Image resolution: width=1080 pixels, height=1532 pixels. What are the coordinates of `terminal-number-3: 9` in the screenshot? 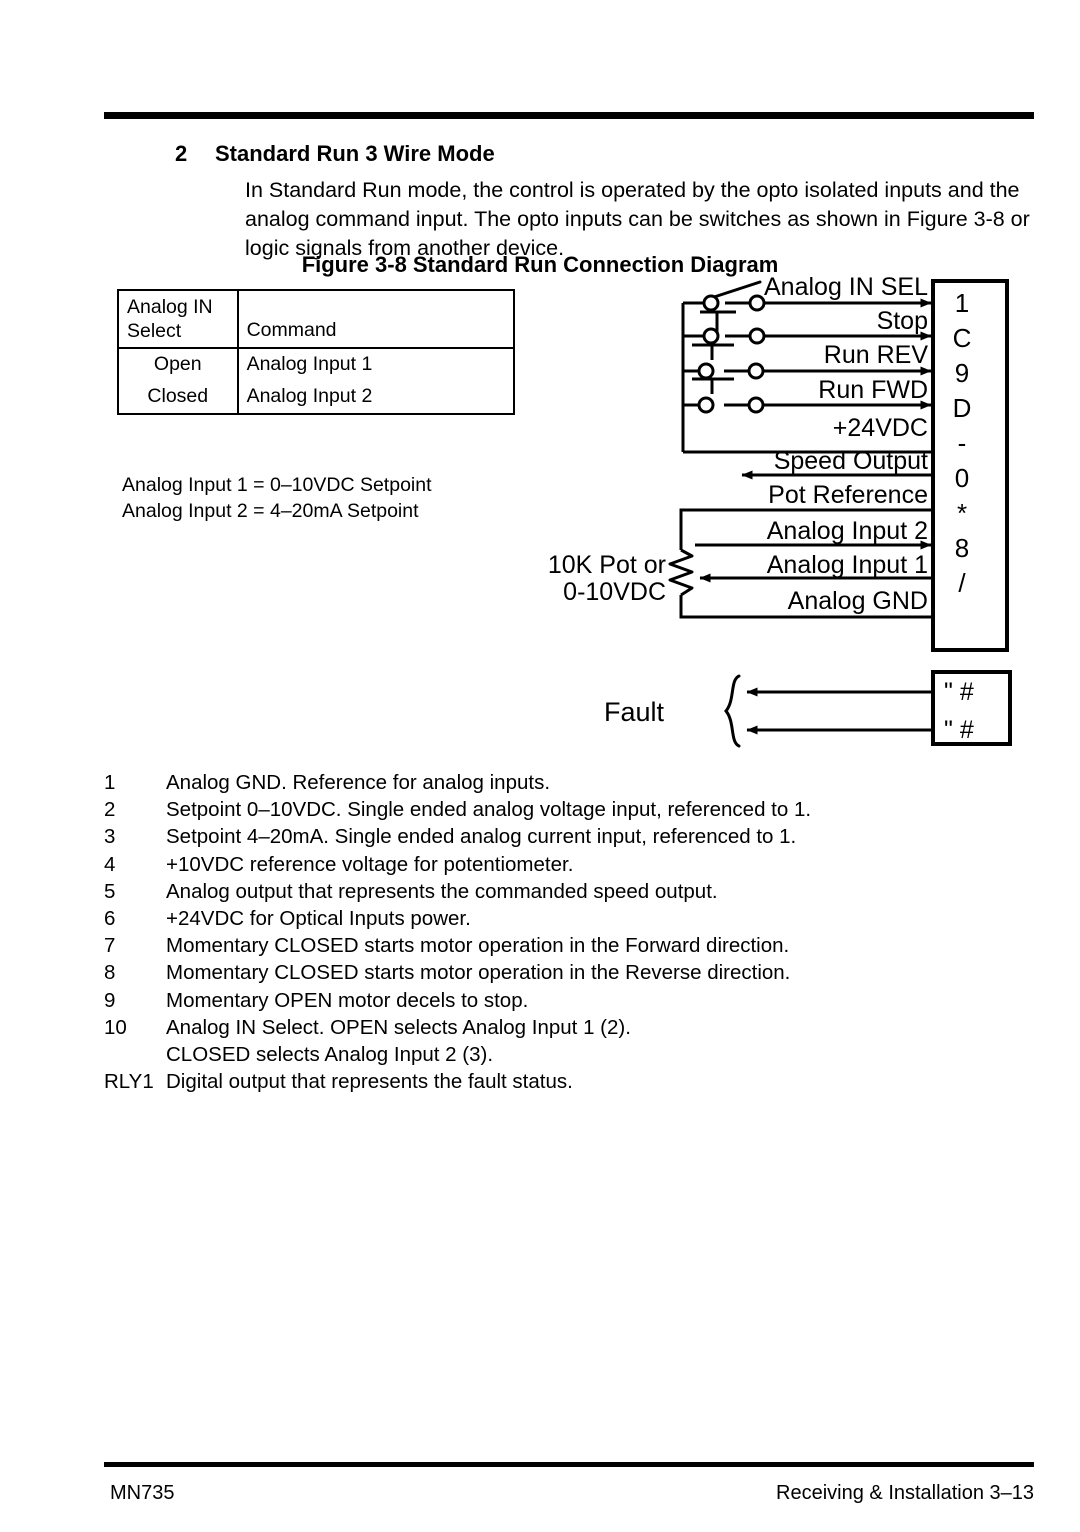 It's located at (962, 373).